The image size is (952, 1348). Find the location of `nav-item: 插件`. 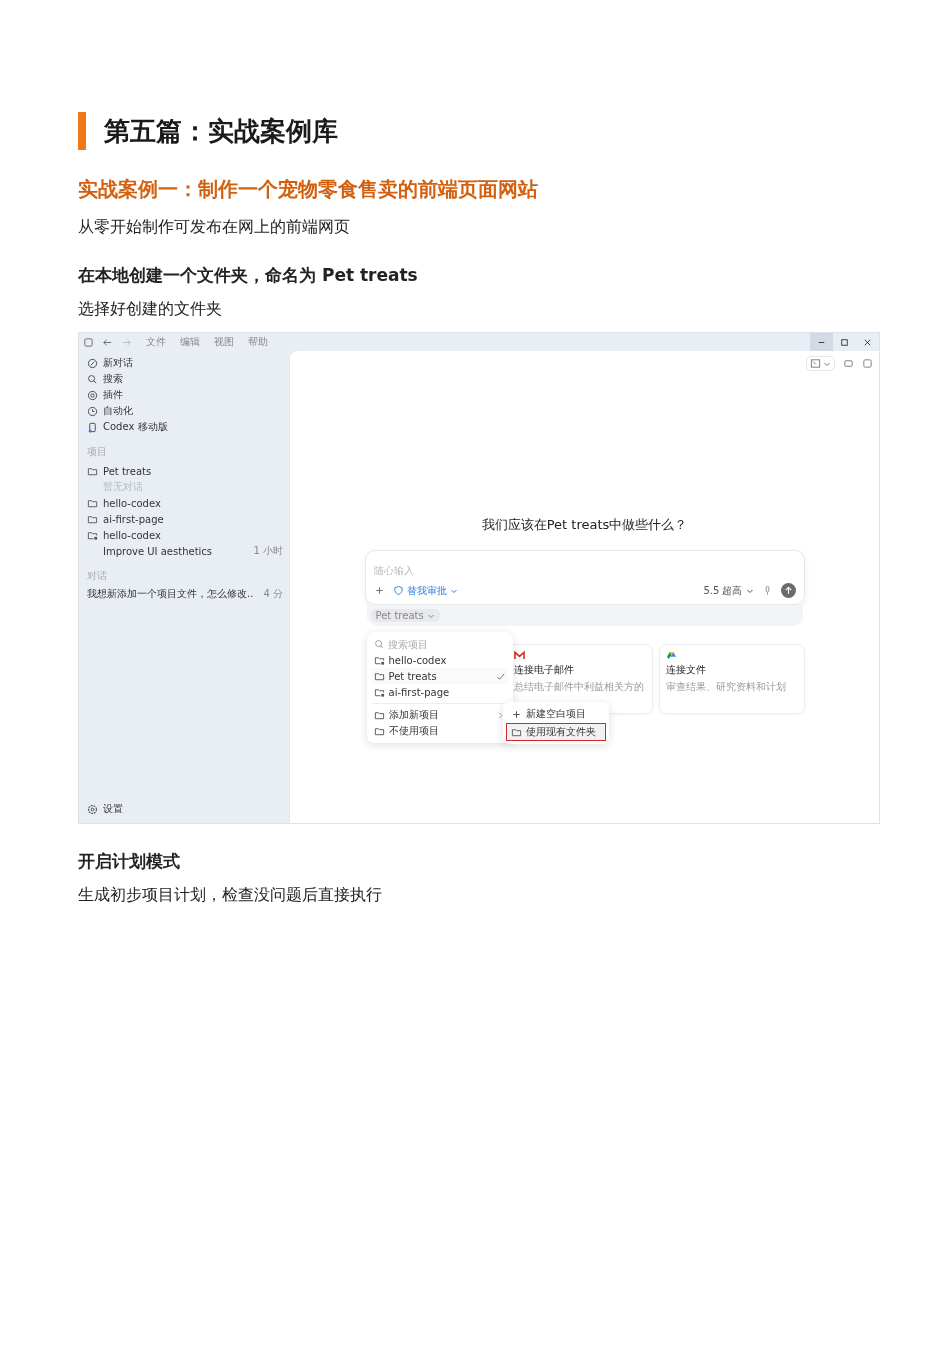

nav-item: 插件 is located at coordinates (185, 395).